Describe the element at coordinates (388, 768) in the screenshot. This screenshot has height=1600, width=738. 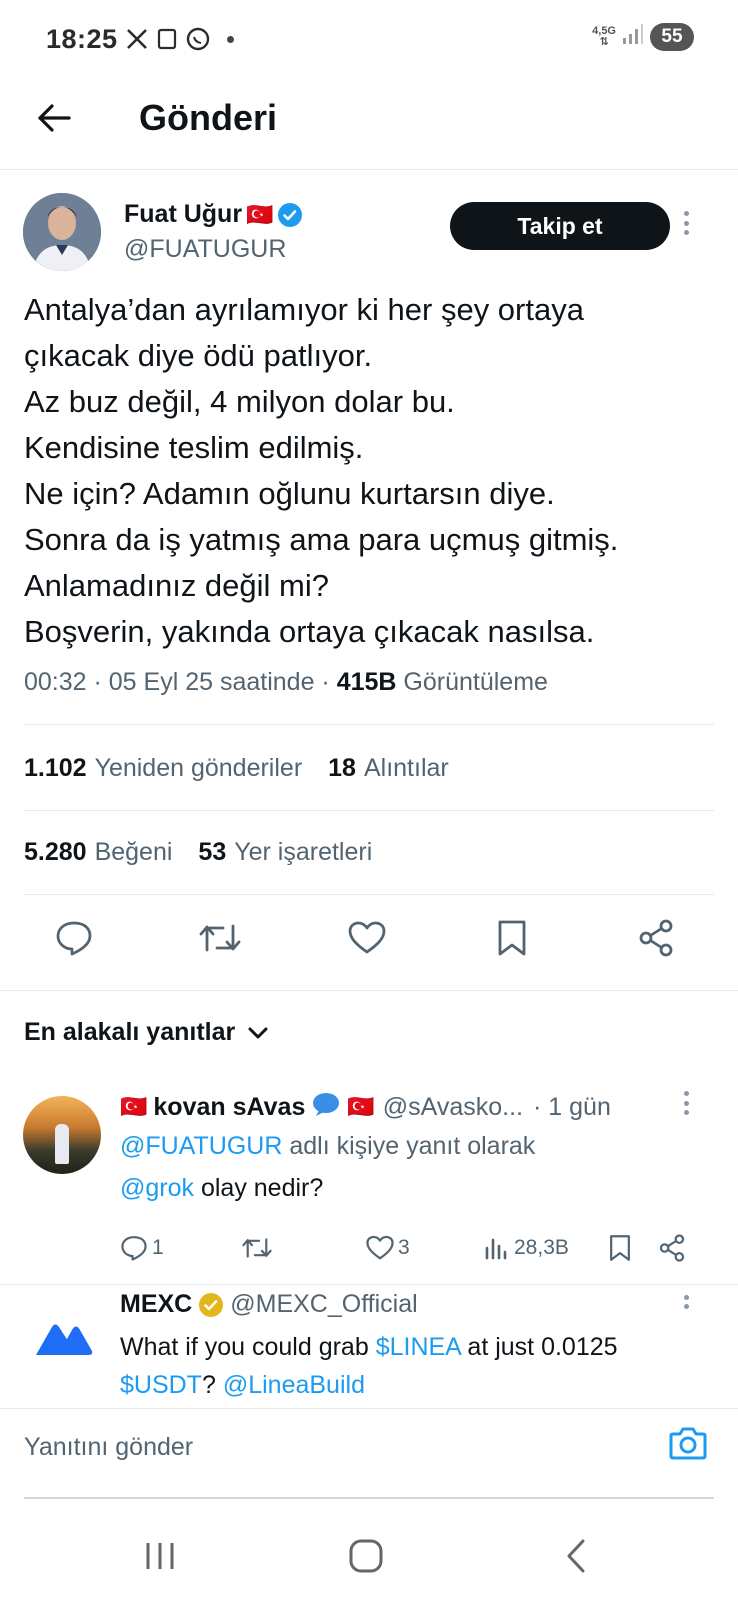
I see `quotes-stat: 18 Alıntılar` at that location.